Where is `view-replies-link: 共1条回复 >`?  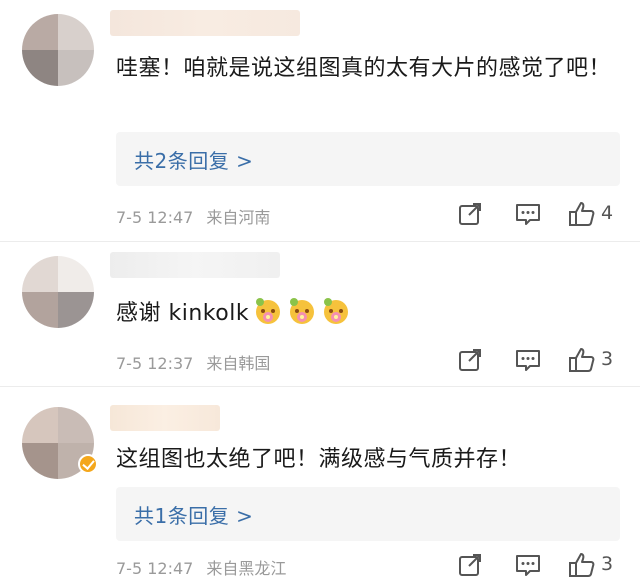
view-replies-link: 共1条回复 > is located at coordinates (193, 514).